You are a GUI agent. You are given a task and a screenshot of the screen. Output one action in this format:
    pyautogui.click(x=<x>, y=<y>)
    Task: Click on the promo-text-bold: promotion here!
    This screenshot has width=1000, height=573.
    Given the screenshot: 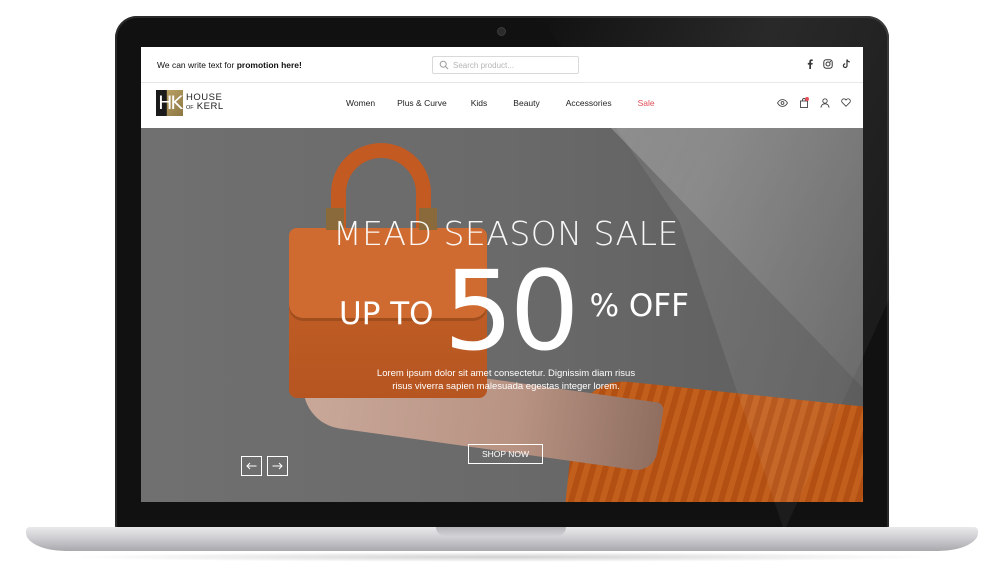 What is the action you would take?
    pyautogui.click(x=269, y=65)
    